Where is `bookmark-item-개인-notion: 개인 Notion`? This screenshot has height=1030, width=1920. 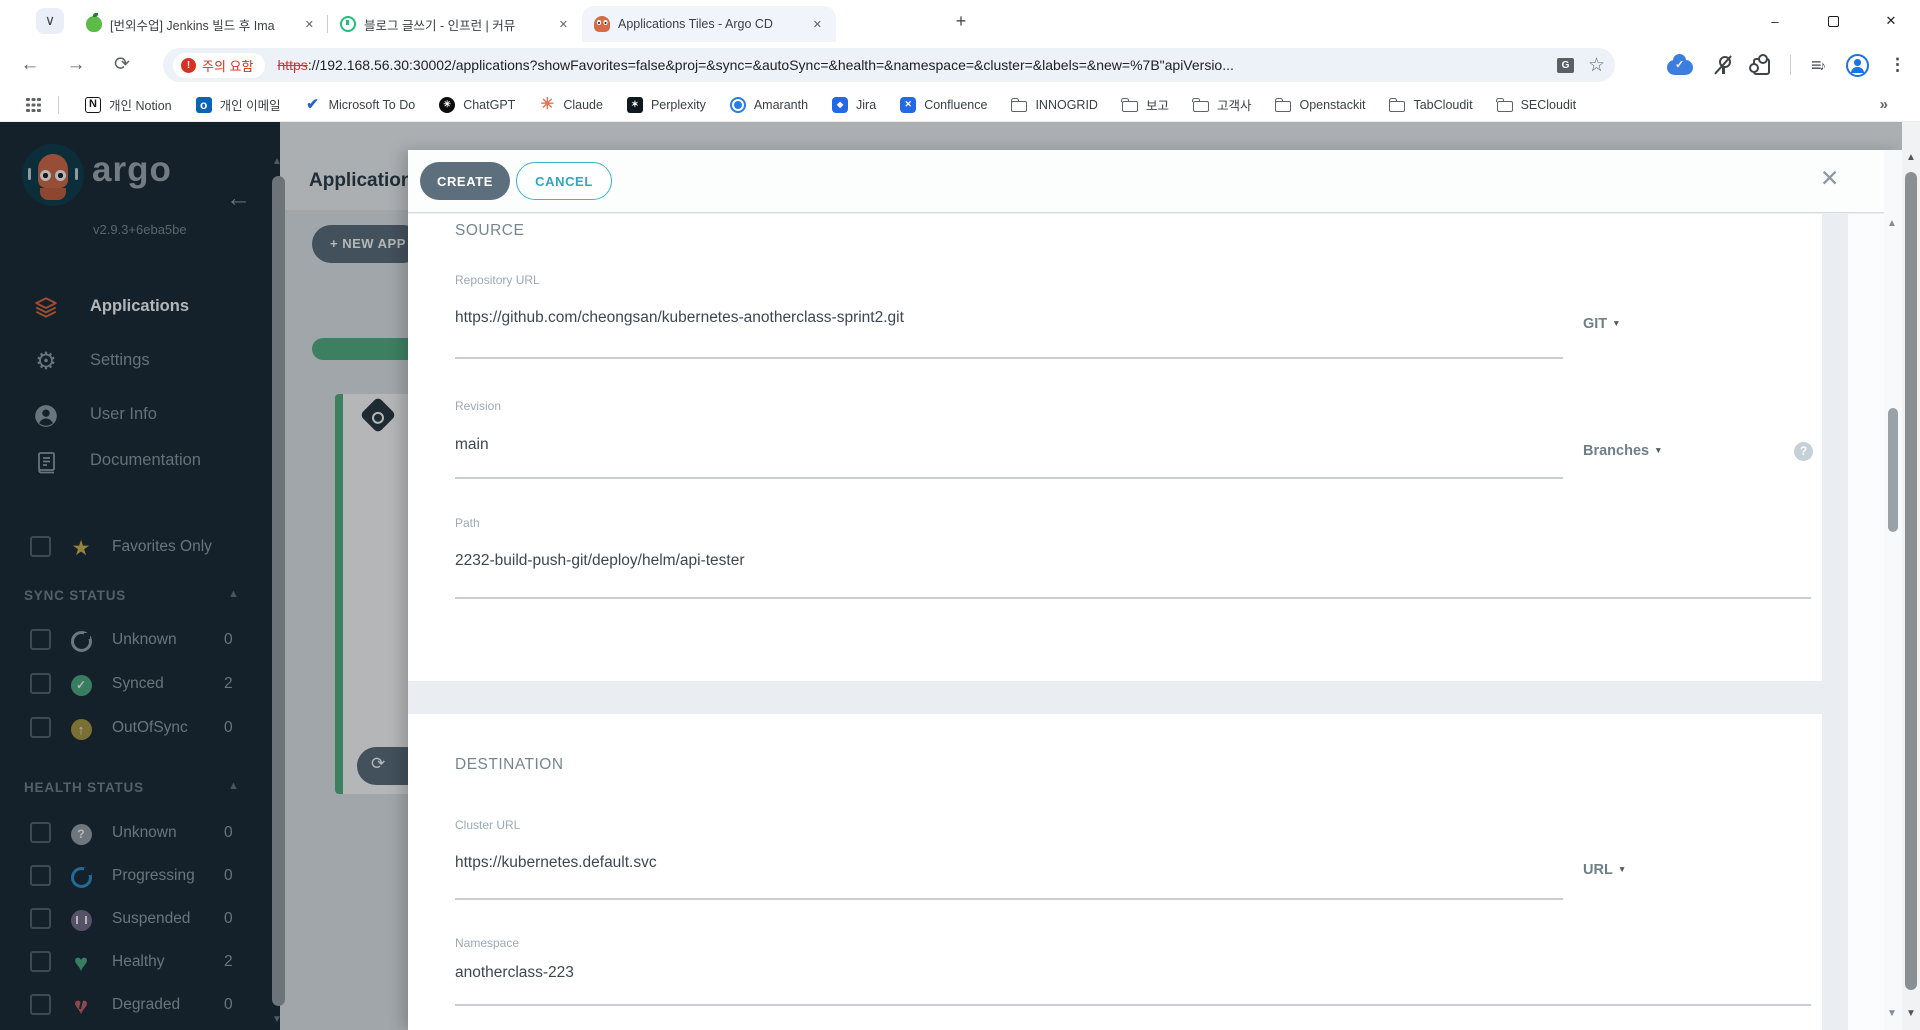
bookmark-item-개인-notion: 개인 Notion is located at coordinates (128, 104).